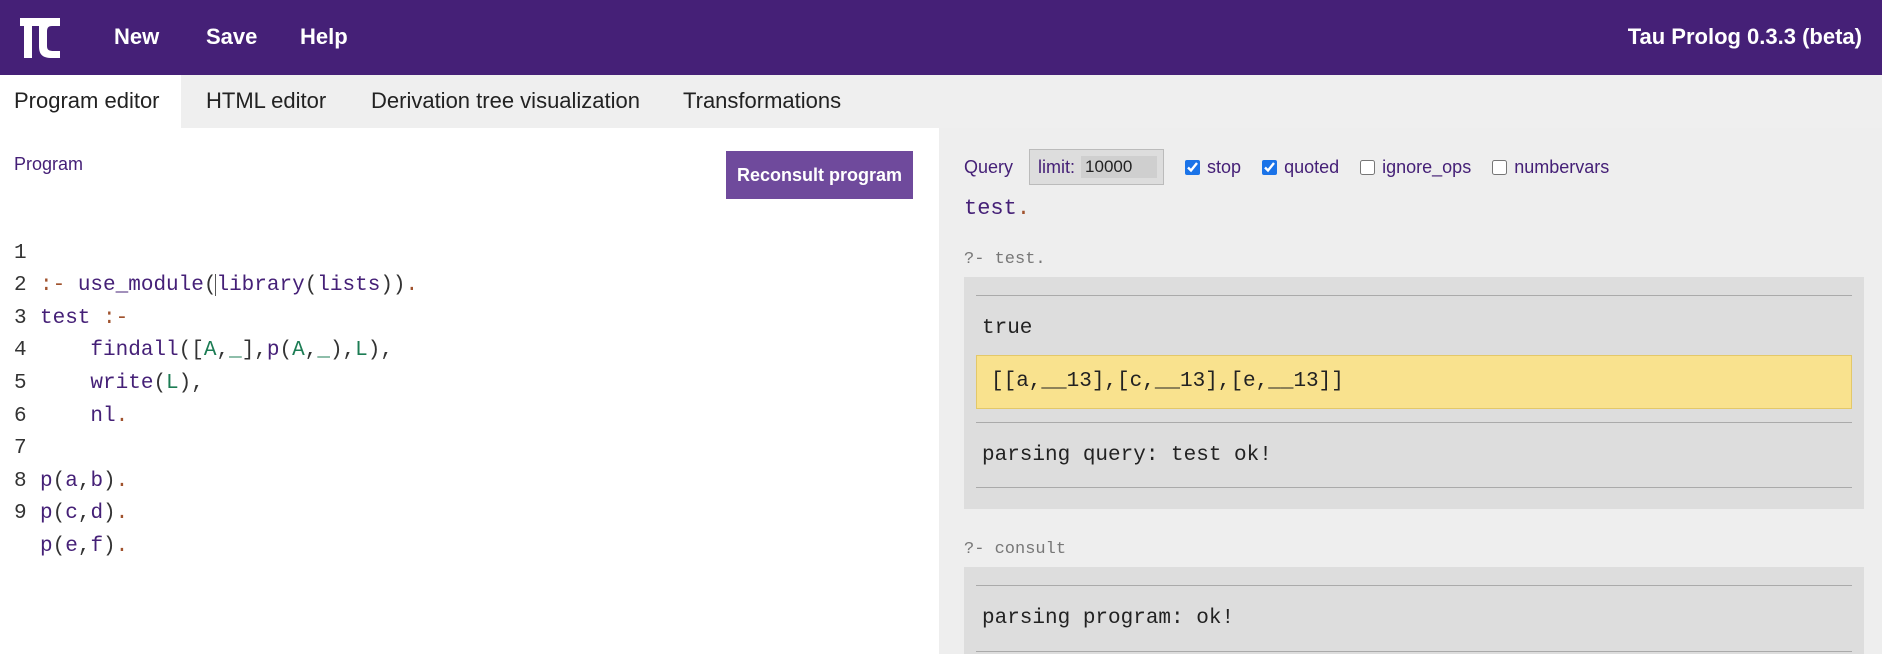  I want to click on nav-save: Save, so click(231, 37).